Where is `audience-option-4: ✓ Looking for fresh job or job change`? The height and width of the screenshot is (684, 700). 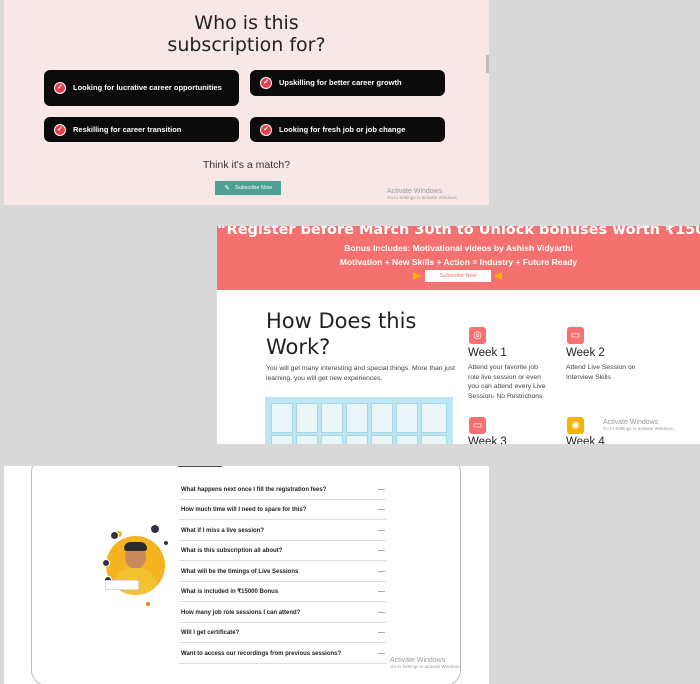 audience-option-4: ✓ Looking for fresh job or job change is located at coordinates (347, 129).